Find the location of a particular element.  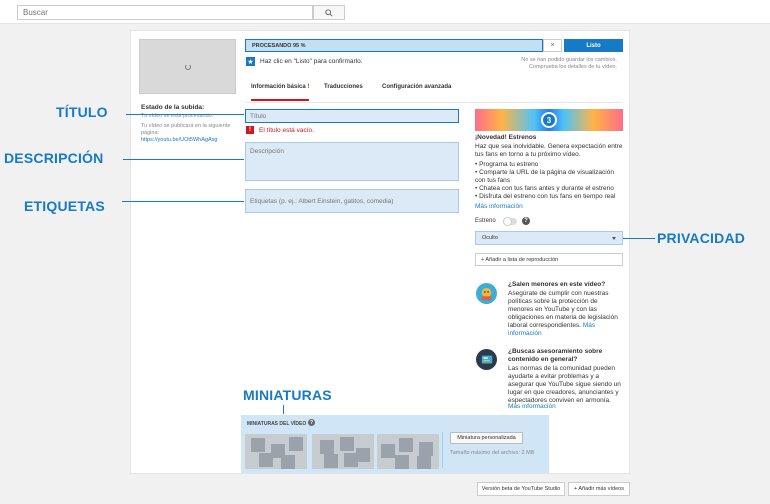

studio-beta-button: Versión beta de YouTube Studio is located at coordinates (521, 489).